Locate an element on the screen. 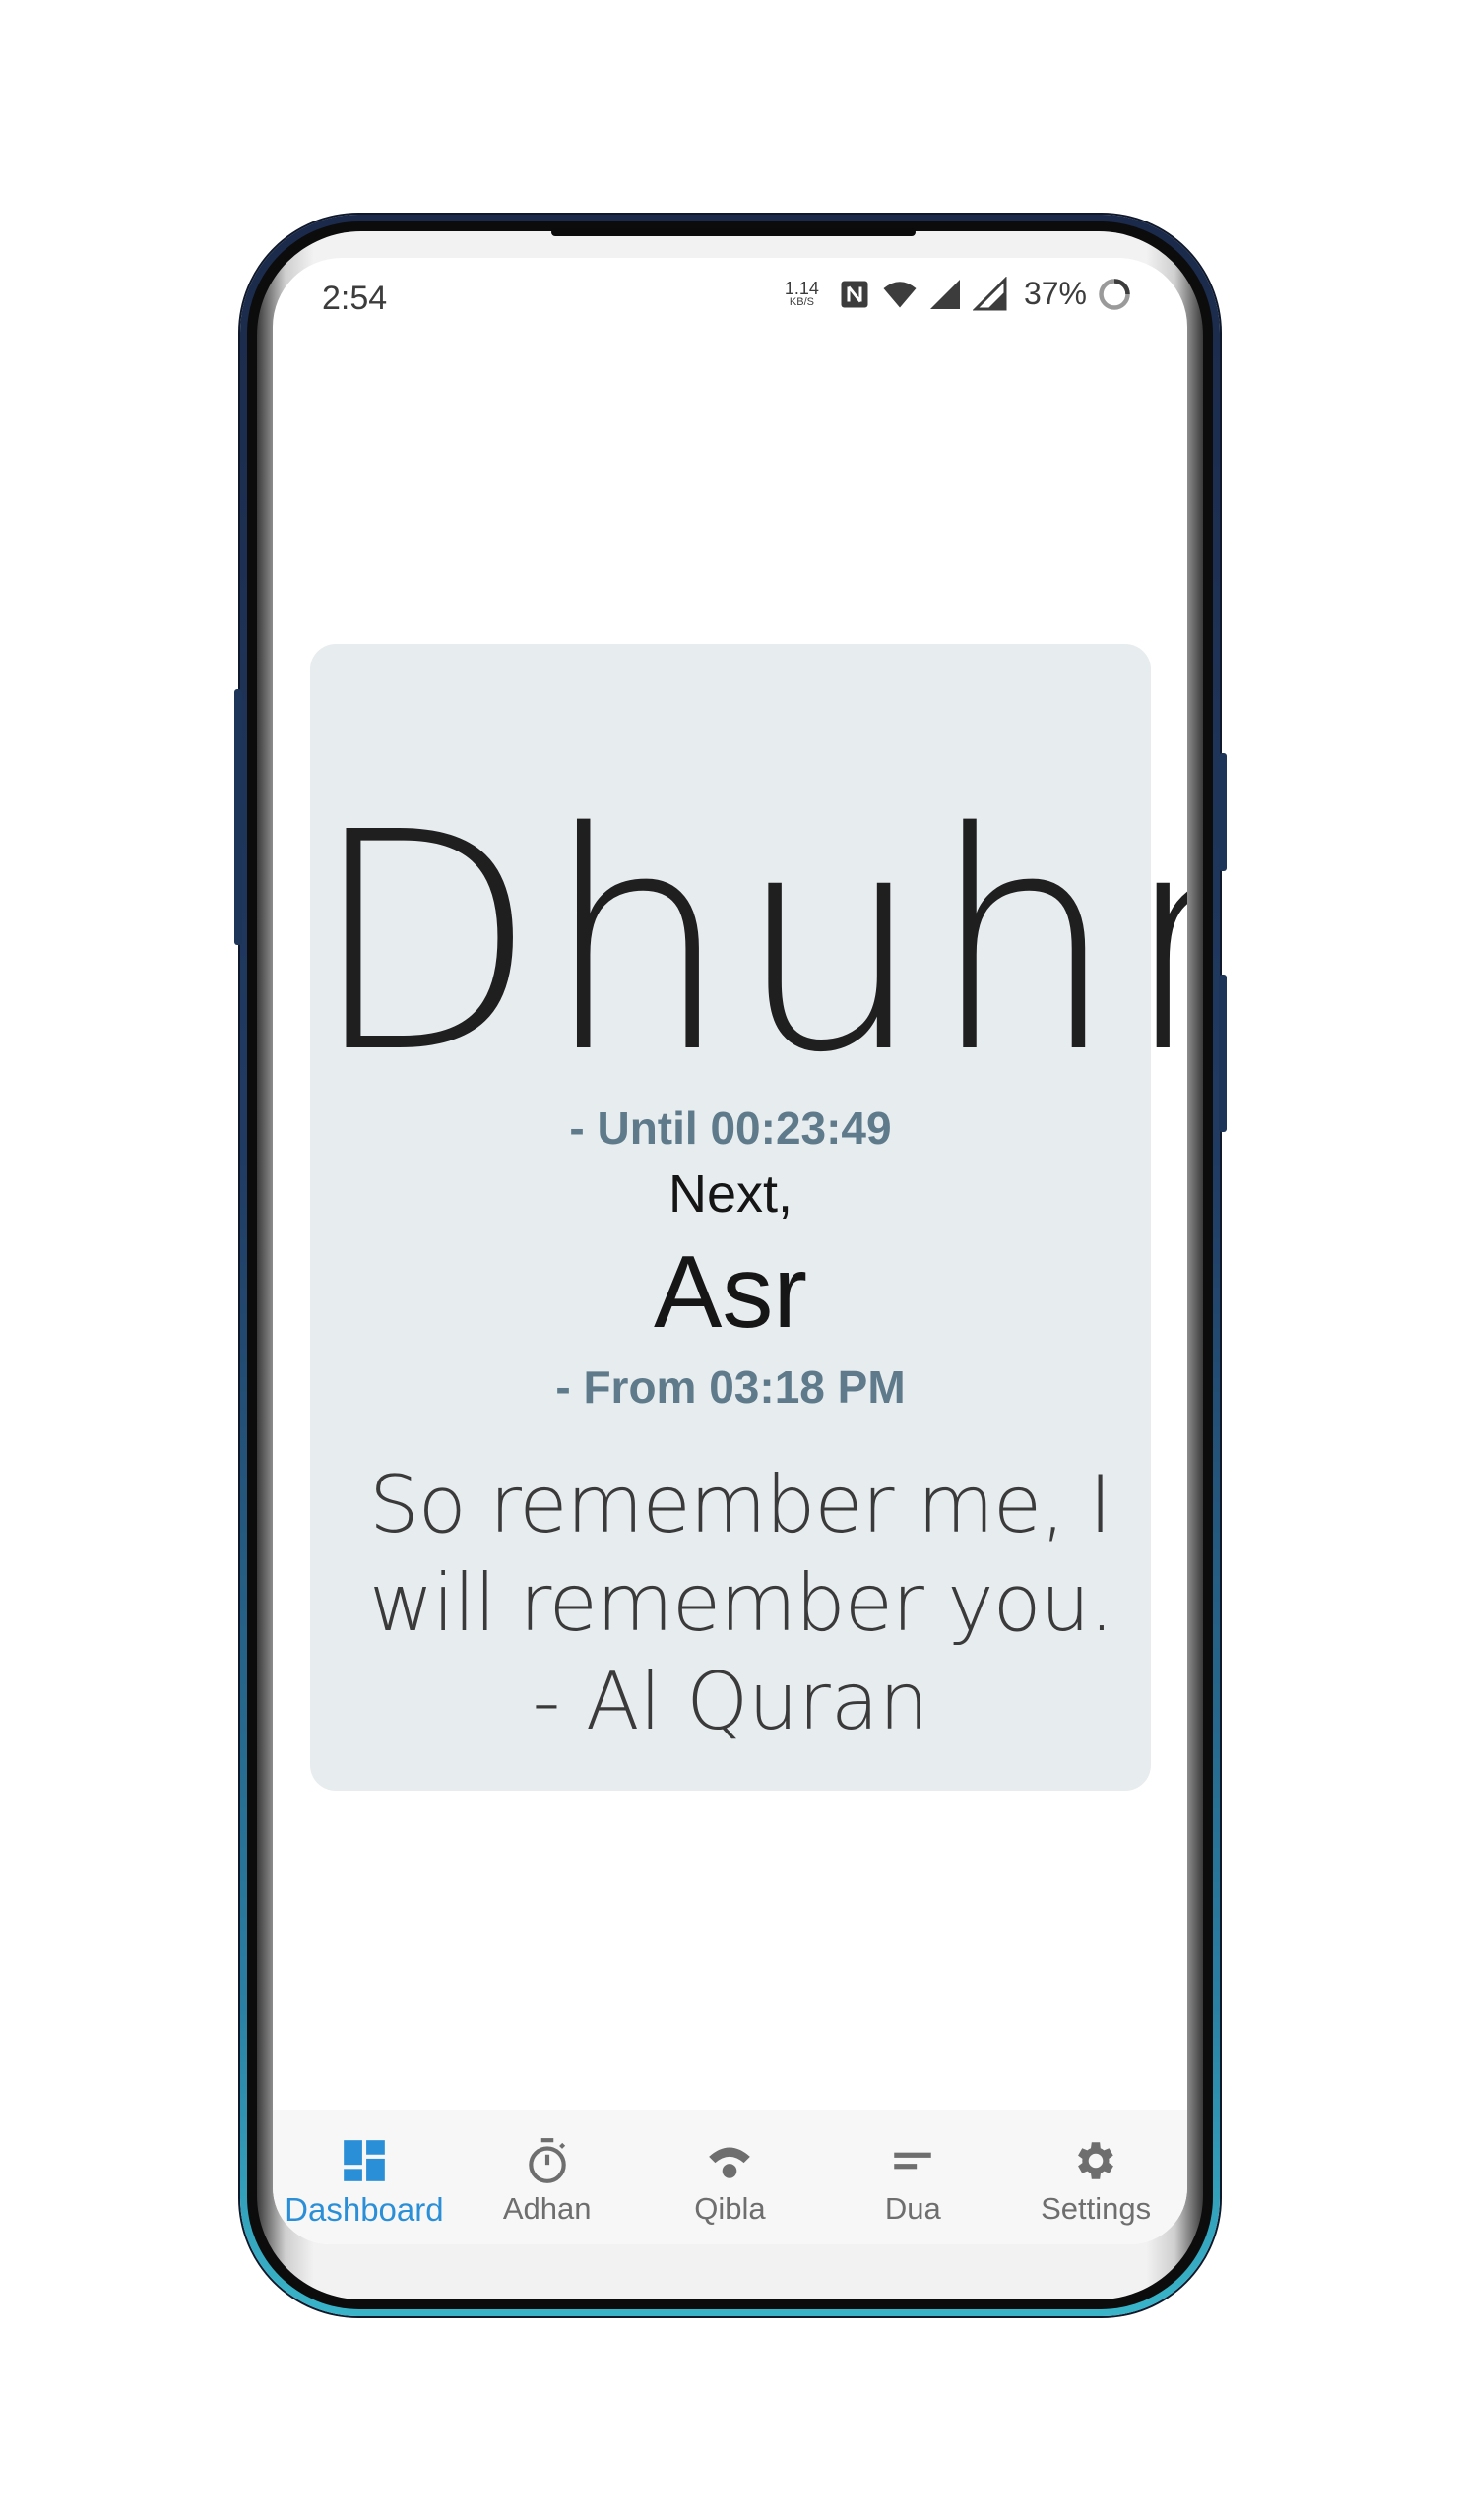 Image resolution: width=1460 pixels, height=2520 pixels. nav-item-dashboard: Dashboard is located at coordinates (364, 2169).